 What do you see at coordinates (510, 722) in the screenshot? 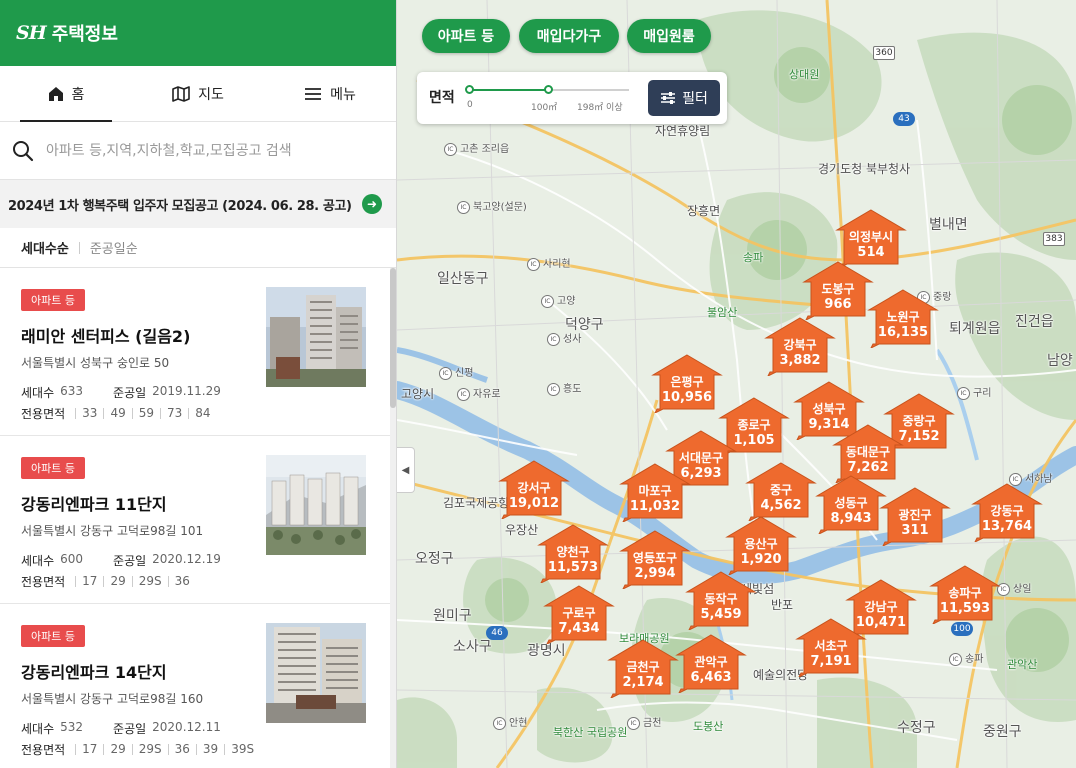
I see `map-ic-label: IC 안현` at bounding box center [510, 722].